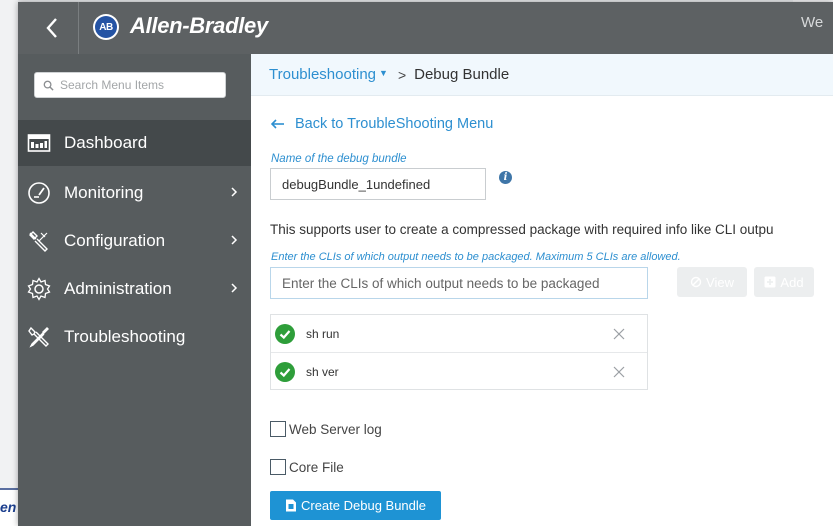 The width and height of the screenshot is (833, 526). I want to click on sidebar-item-dashboard: Dashboard, so click(134, 143).